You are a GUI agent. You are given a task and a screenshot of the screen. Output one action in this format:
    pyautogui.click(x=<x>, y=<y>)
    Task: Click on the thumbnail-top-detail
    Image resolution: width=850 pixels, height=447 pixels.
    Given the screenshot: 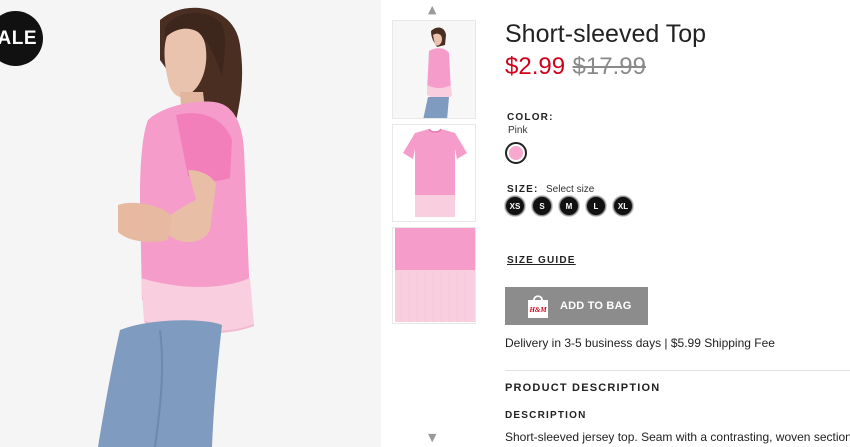 What is the action you would take?
    pyautogui.click(x=434, y=275)
    